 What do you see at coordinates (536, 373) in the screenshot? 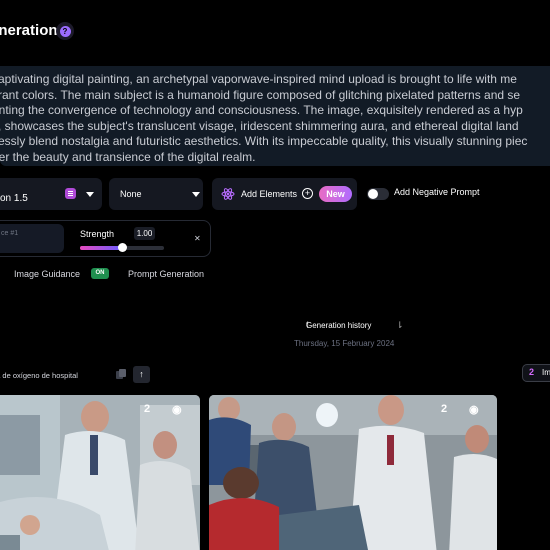
I see `image-button: 2 Im` at bounding box center [536, 373].